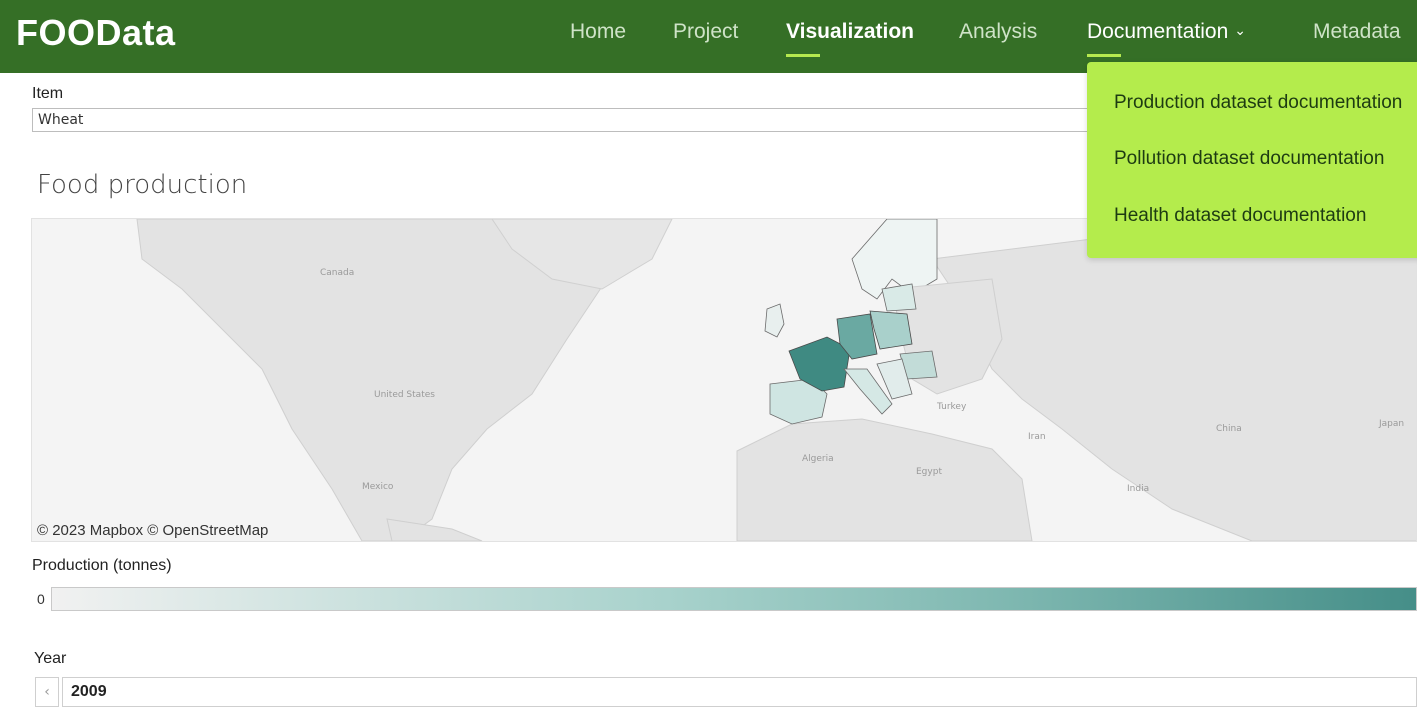  I want to click on map-label-3: Algeria, so click(818, 459).